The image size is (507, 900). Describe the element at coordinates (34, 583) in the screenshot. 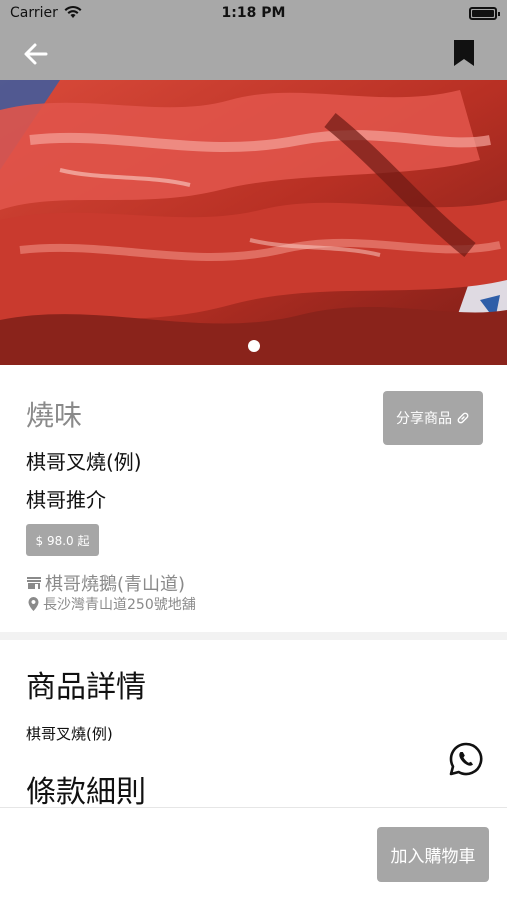

I see `store-icon` at that location.